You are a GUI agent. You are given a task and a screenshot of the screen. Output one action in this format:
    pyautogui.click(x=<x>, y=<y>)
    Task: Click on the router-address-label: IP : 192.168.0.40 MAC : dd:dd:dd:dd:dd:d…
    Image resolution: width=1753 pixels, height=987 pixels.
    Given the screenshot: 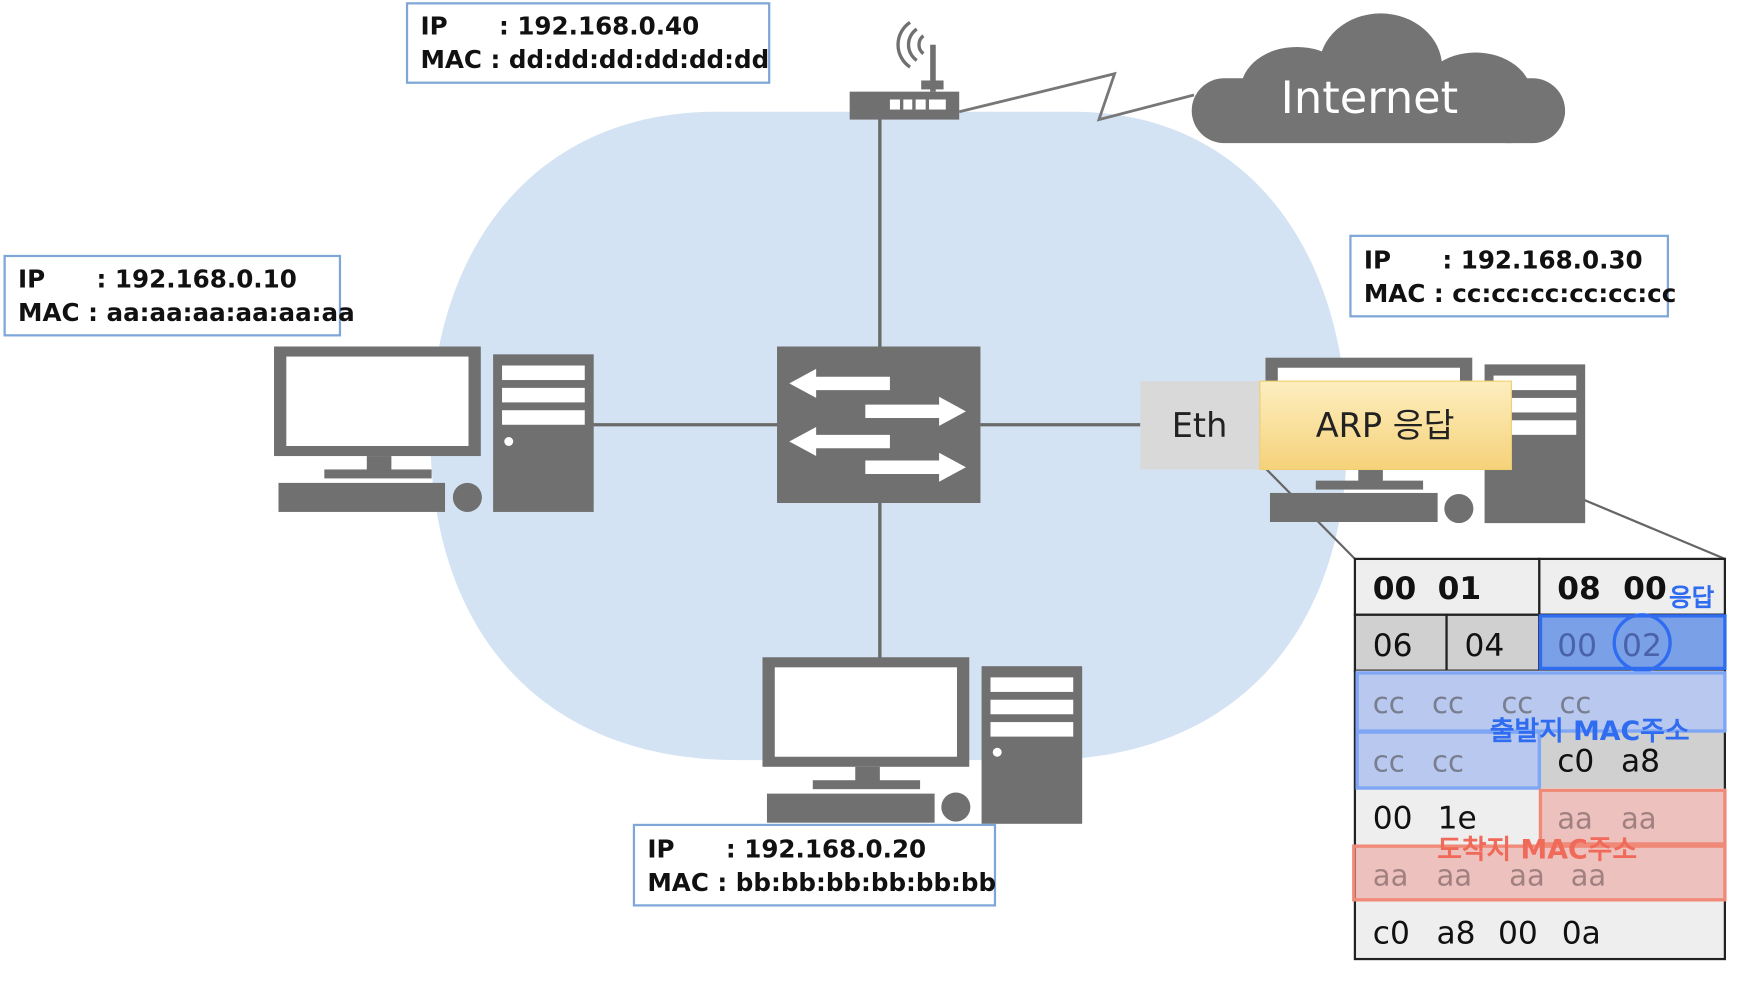 What is the action you would take?
    pyautogui.click(x=588, y=43)
    